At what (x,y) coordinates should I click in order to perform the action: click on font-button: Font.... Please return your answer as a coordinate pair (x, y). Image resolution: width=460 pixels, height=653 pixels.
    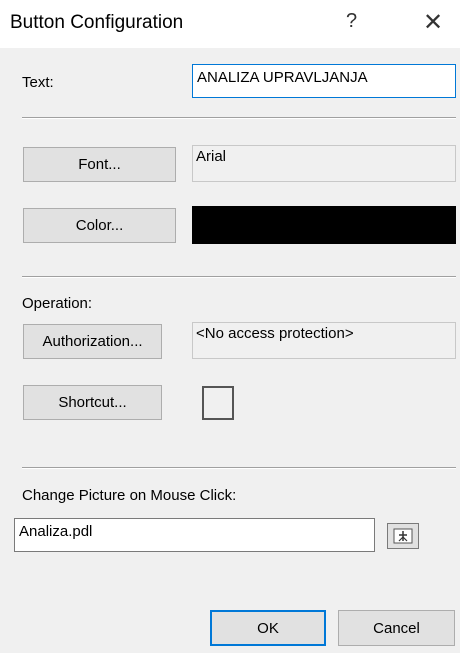
    Looking at the image, I should click on (99, 164).